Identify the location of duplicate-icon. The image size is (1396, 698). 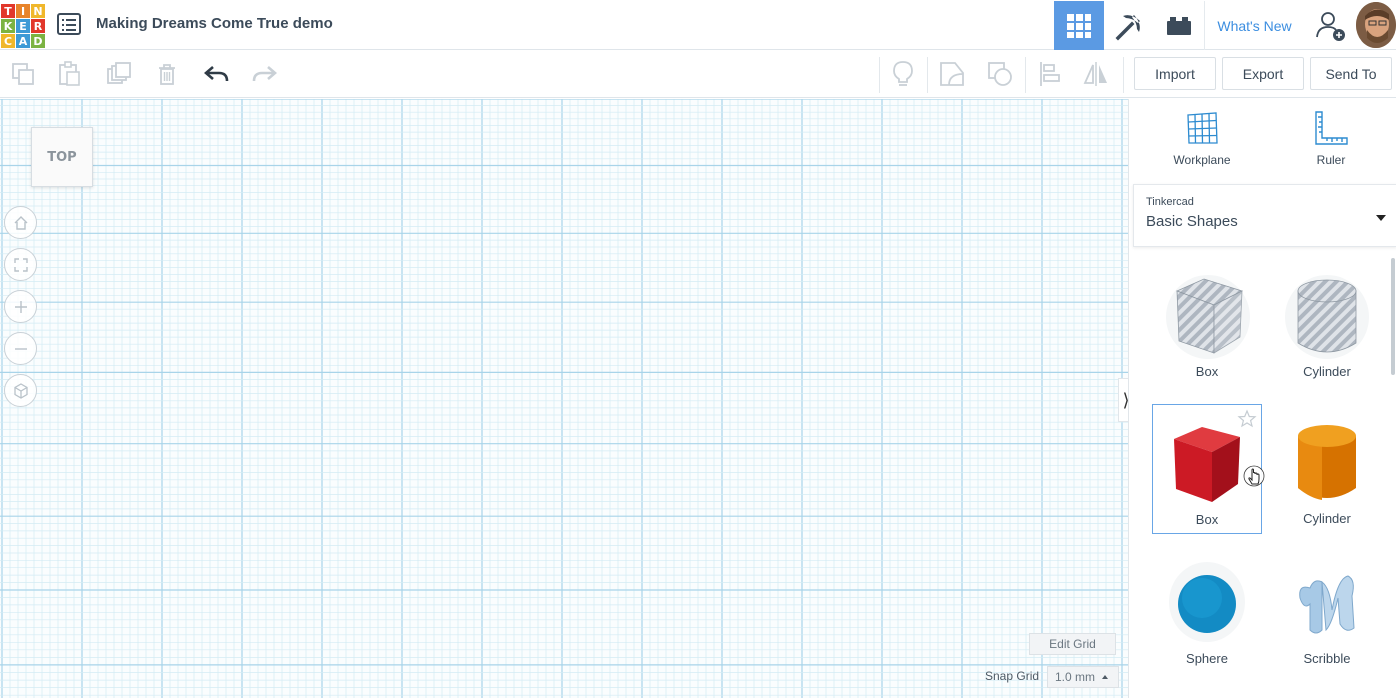
(119, 74).